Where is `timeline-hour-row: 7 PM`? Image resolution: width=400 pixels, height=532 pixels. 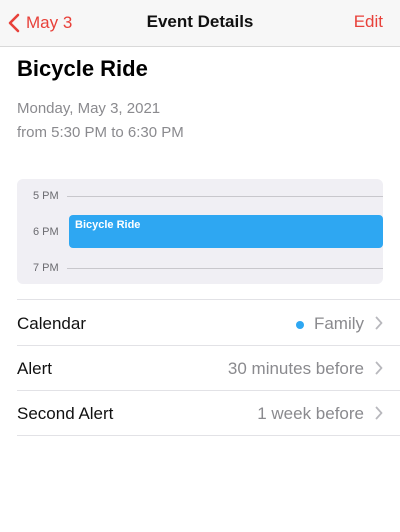
timeline-hour-row: 7 PM is located at coordinates (200, 268).